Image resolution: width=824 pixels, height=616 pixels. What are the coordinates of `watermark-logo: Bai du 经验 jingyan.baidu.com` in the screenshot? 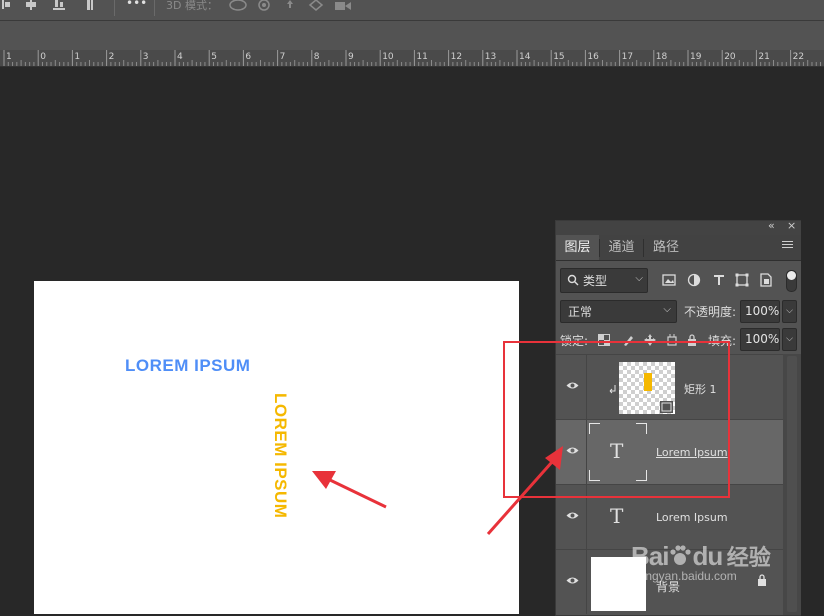 It's located at (701, 561).